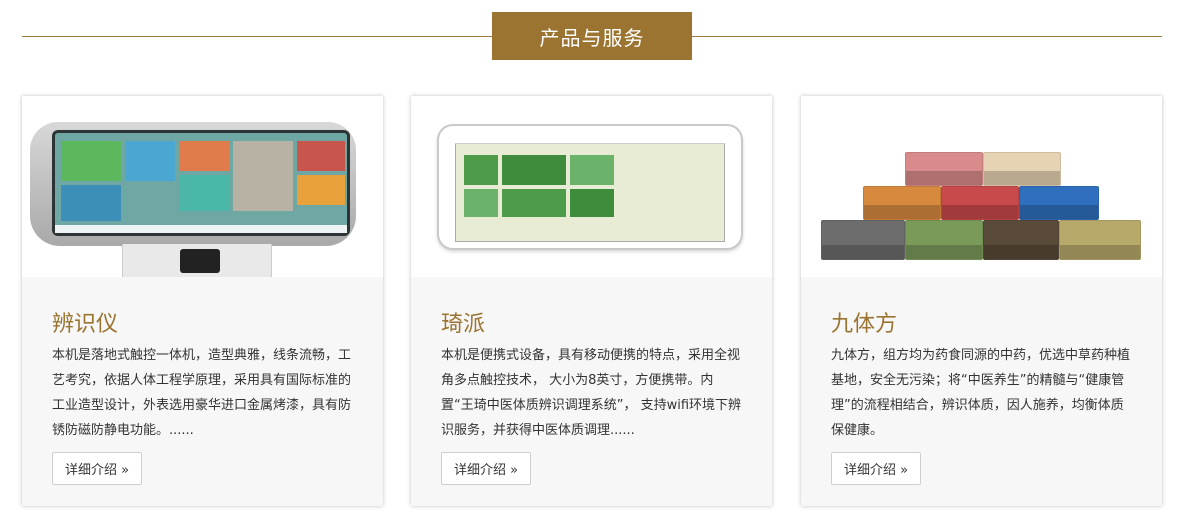 This screenshot has height=526, width=1191. What do you see at coordinates (463, 324) in the screenshot?
I see `card-title: 琦派` at bounding box center [463, 324].